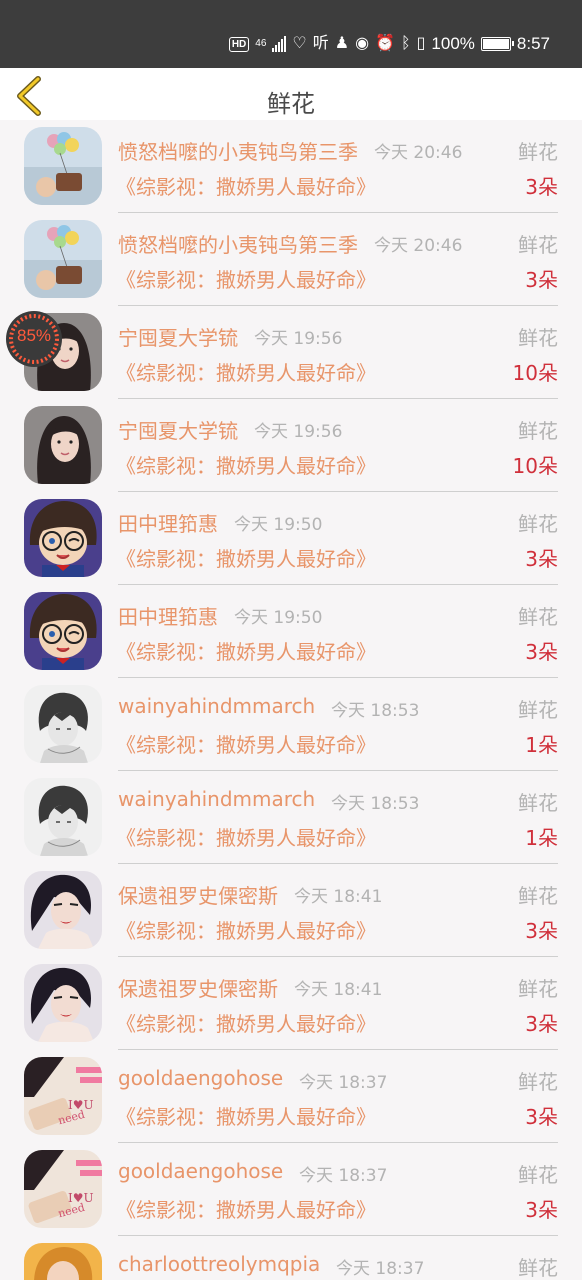  What do you see at coordinates (389, 44) in the screenshot?
I see `status-icons: HD 46 ♡ 听 ♟ ◉ ⏰ ᛒ ▯ 100% 8:57` at bounding box center [389, 44].